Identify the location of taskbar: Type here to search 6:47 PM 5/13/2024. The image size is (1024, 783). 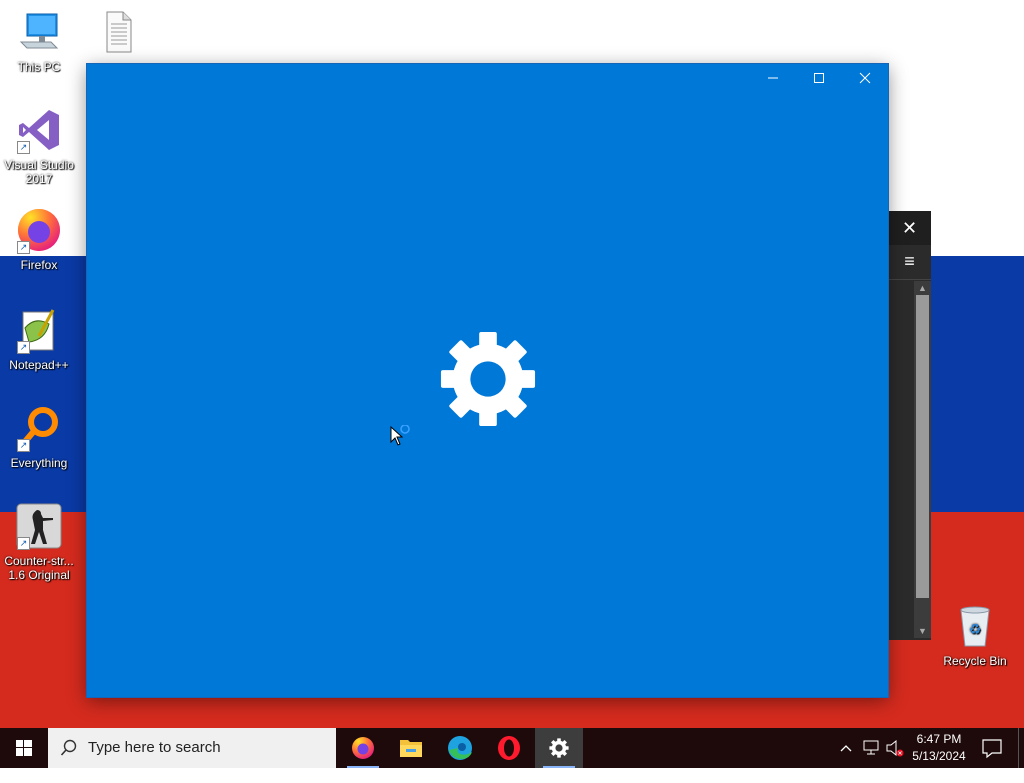
(512, 748).